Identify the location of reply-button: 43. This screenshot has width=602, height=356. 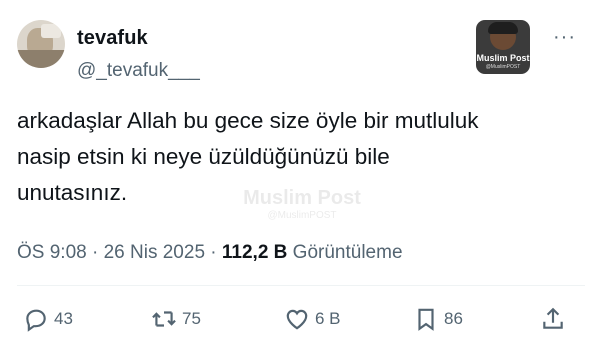
(48, 319).